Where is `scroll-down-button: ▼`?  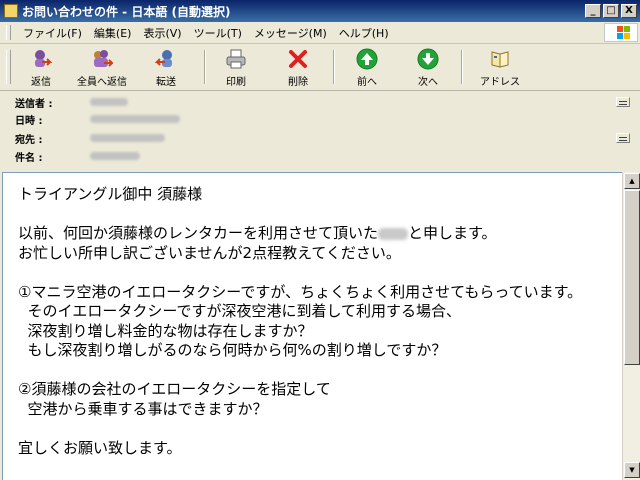
scroll-down-button: ▼ is located at coordinates (632, 470).